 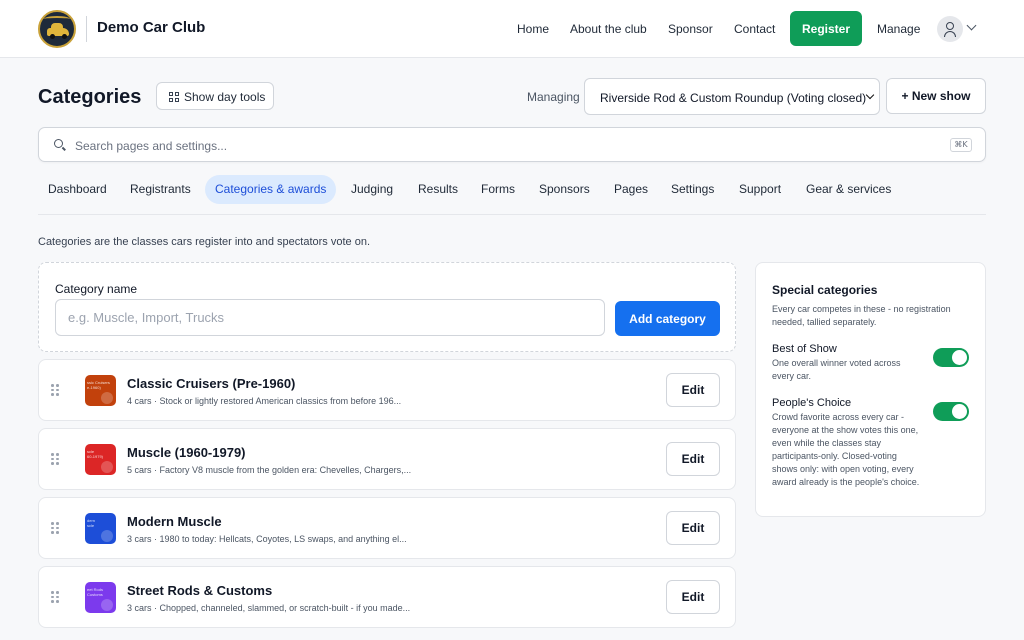 I want to click on category-name: Classic Cruisers (Pre-1960), so click(x=211, y=383).